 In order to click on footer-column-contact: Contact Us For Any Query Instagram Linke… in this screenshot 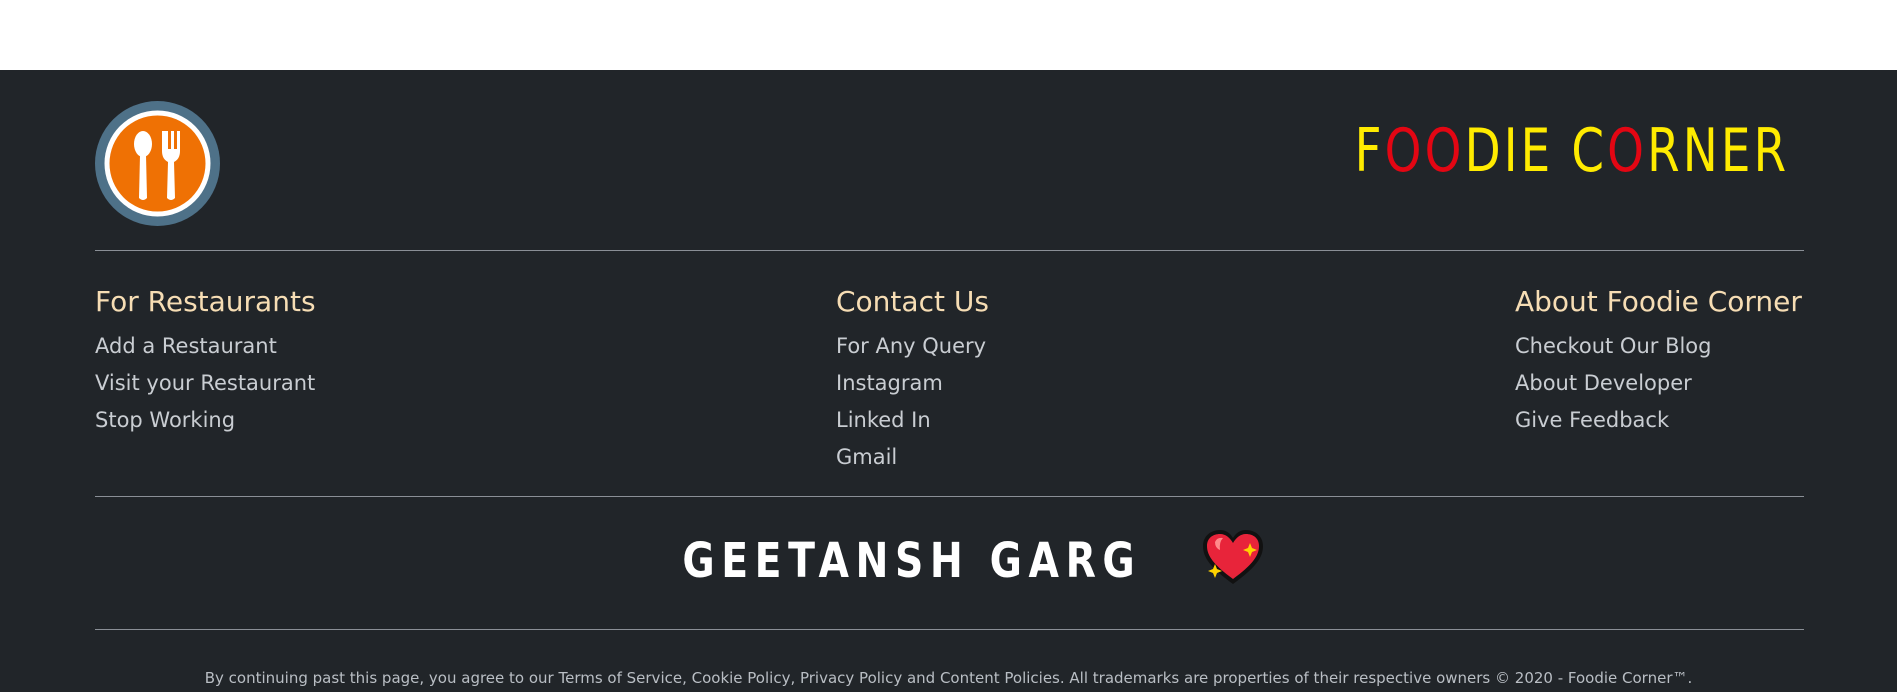, I will do `click(912, 380)`.